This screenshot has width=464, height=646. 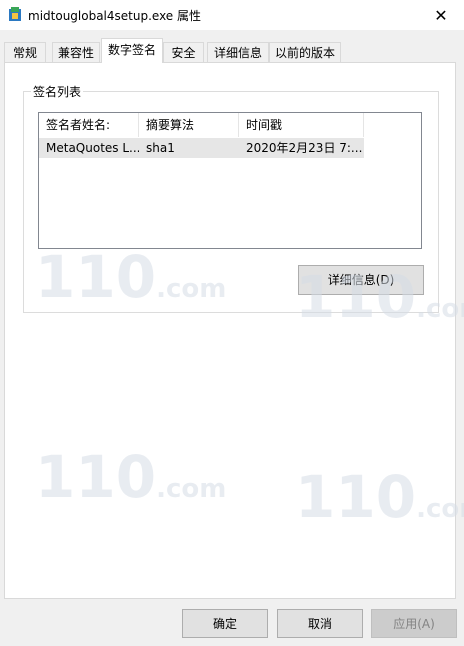 I want to click on cancel-button: 取消, so click(x=320, y=623).